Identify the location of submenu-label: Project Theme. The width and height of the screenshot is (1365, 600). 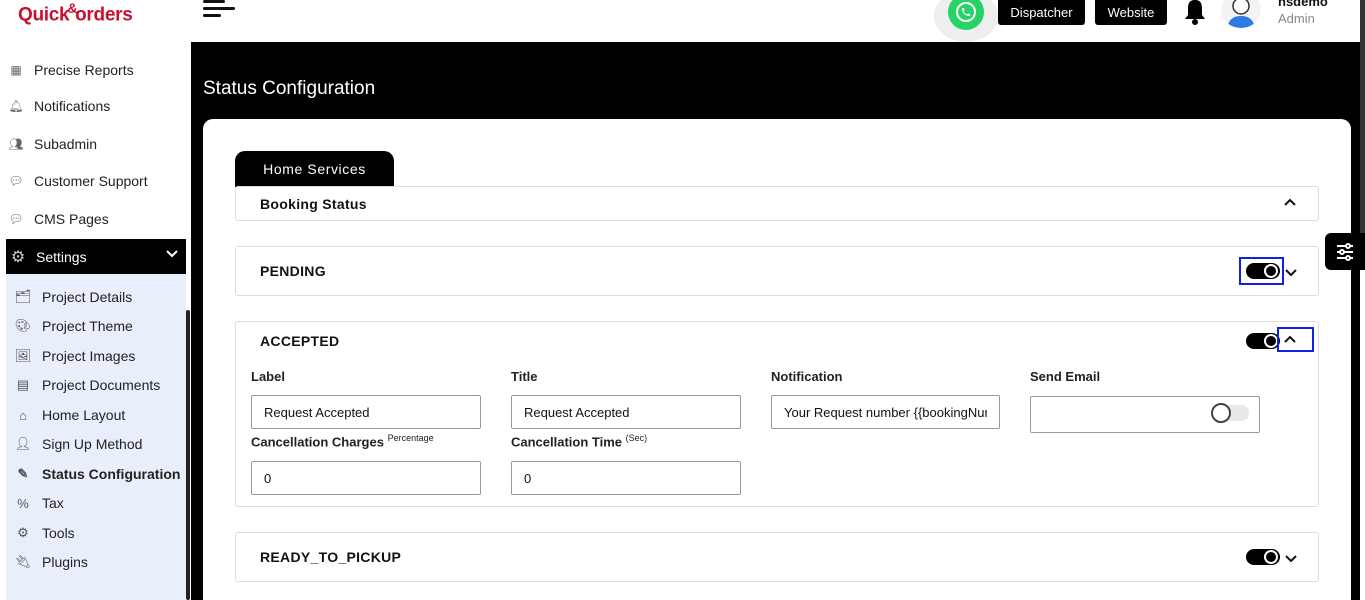
(87, 326).